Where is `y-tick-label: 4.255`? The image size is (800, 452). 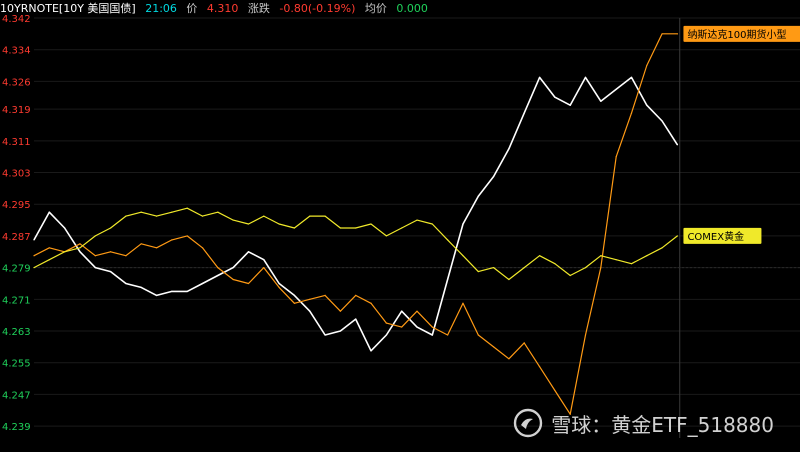 y-tick-label: 4.255 is located at coordinates (16, 364).